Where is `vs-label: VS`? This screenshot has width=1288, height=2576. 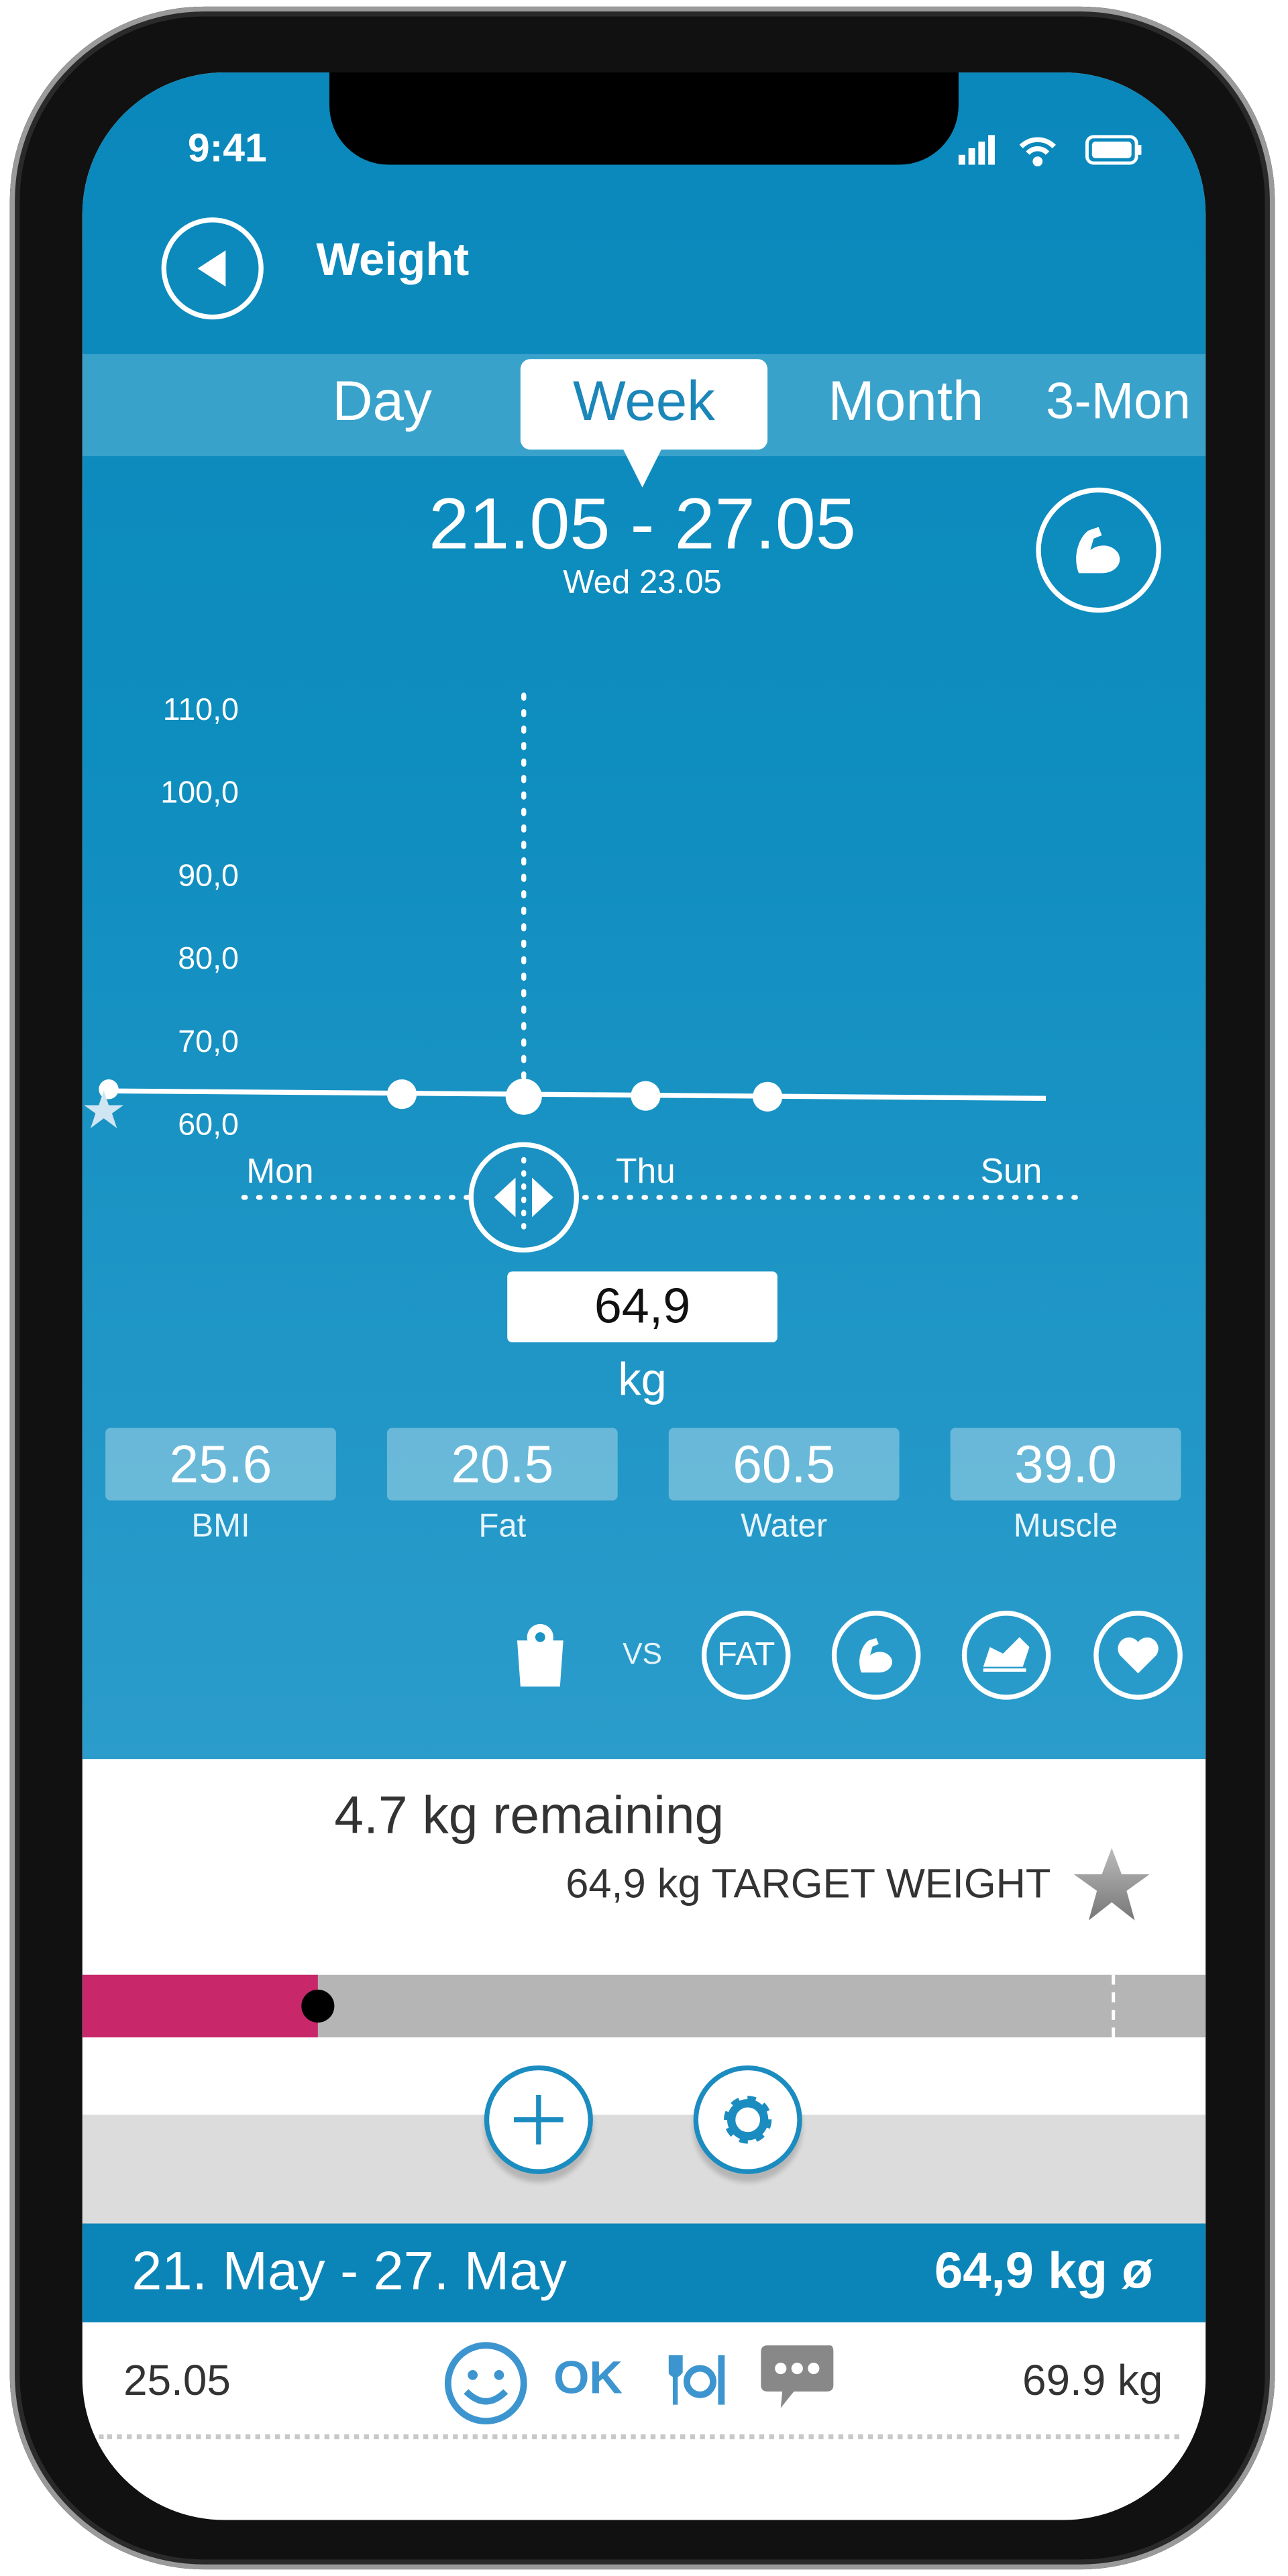
vs-label: VS is located at coordinates (643, 1653).